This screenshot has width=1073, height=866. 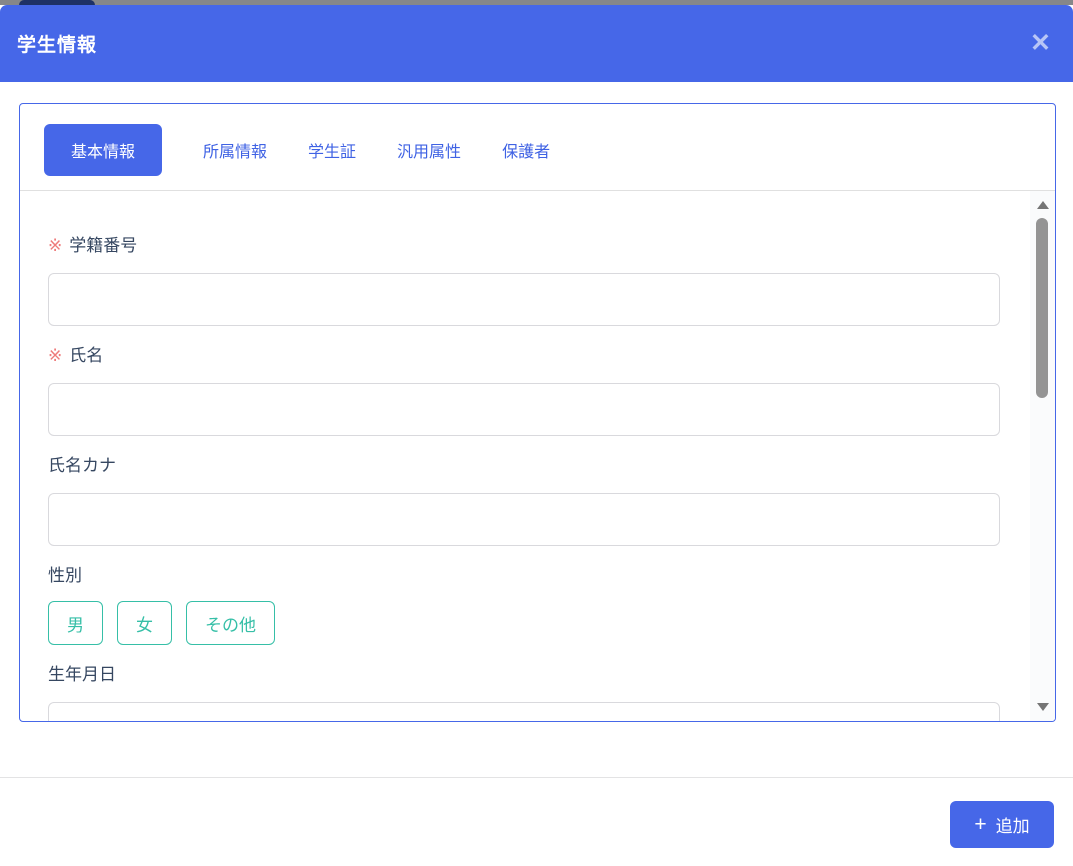 What do you see at coordinates (57, 45) in the screenshot?
I see `modal-title: 学生情報` at bounding box center [57, 45].